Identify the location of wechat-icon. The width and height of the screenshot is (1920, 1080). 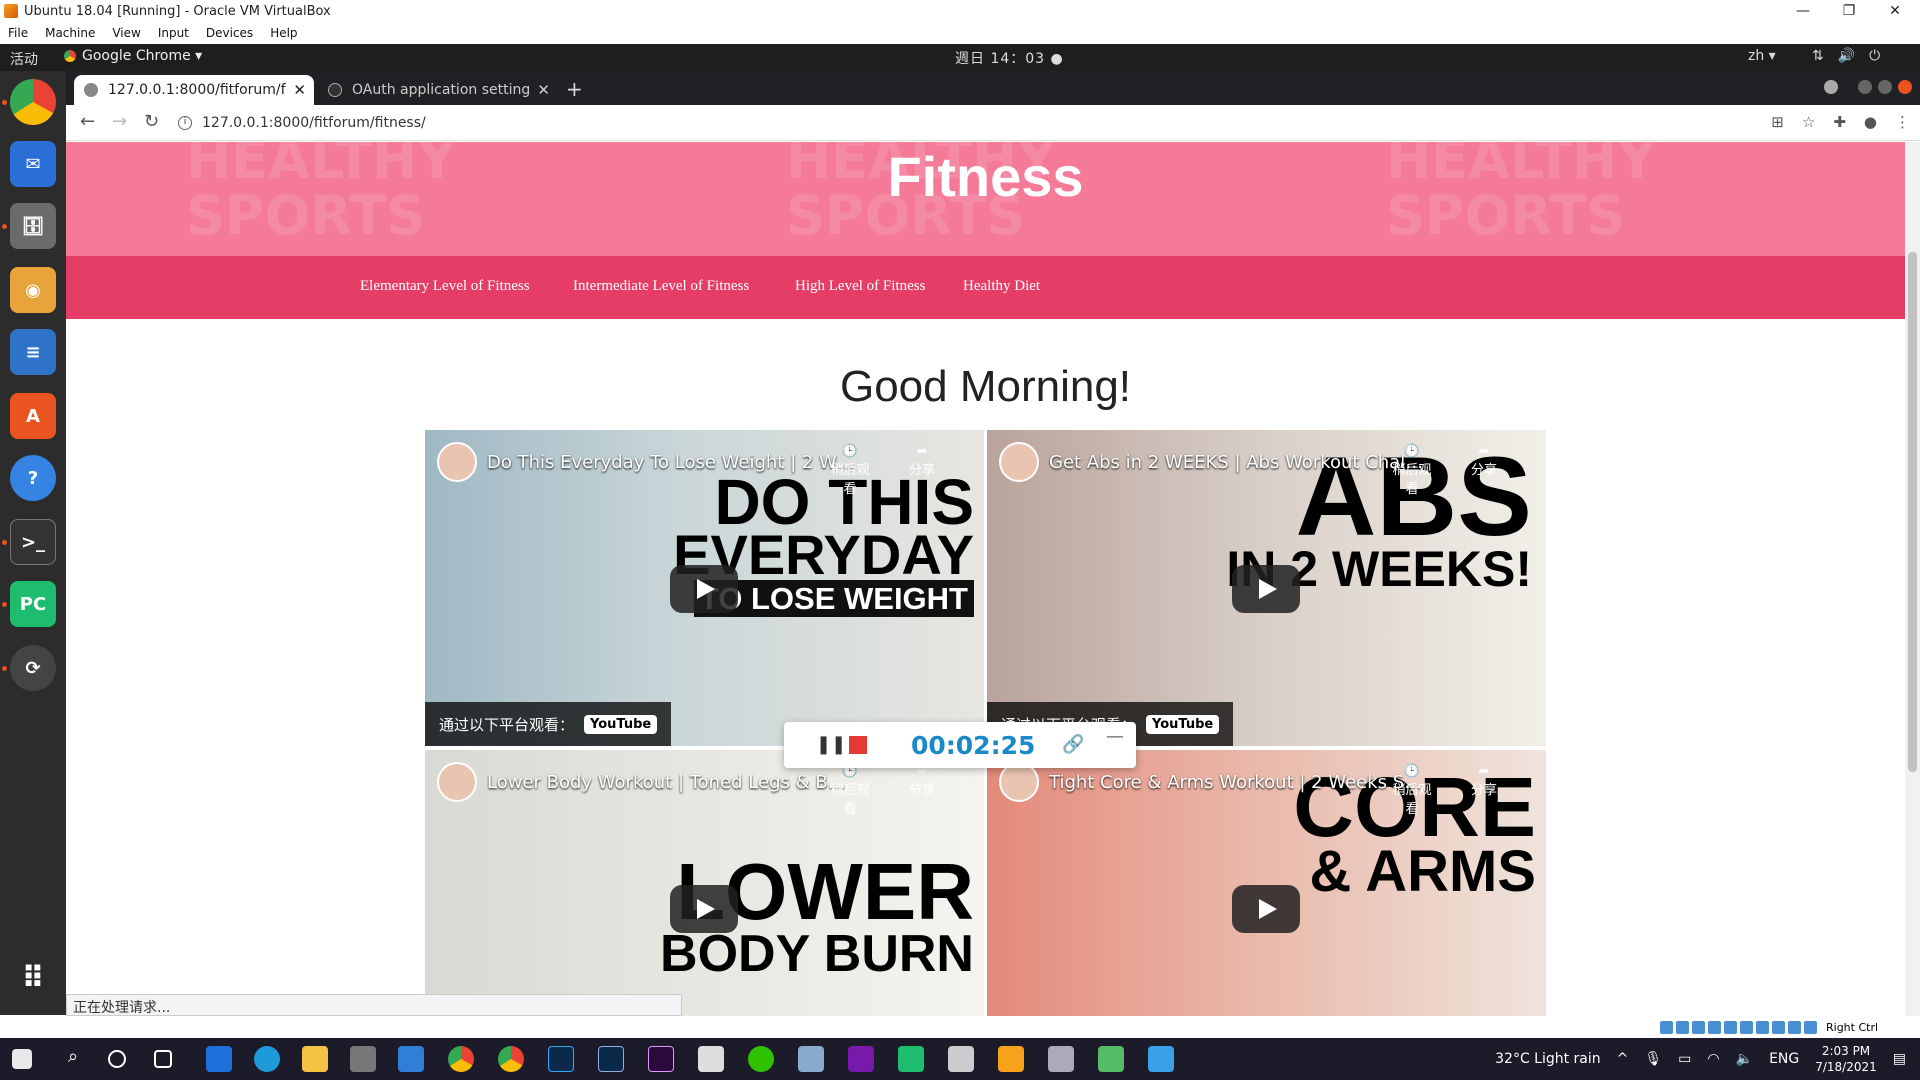
(761, 1059).